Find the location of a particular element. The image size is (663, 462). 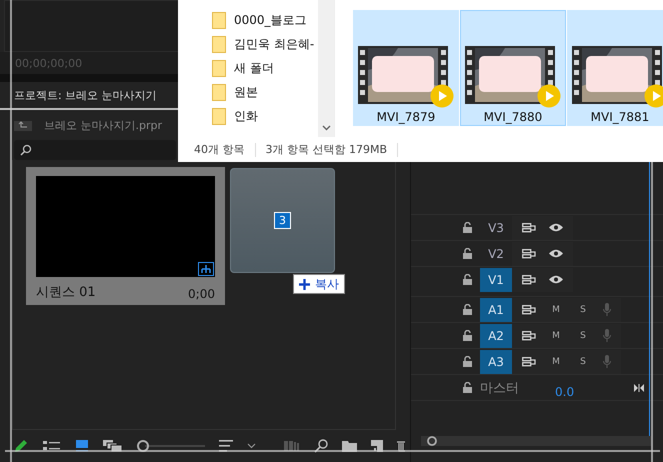

file-name: MVI_7880 is located at coordinates (513, 117).